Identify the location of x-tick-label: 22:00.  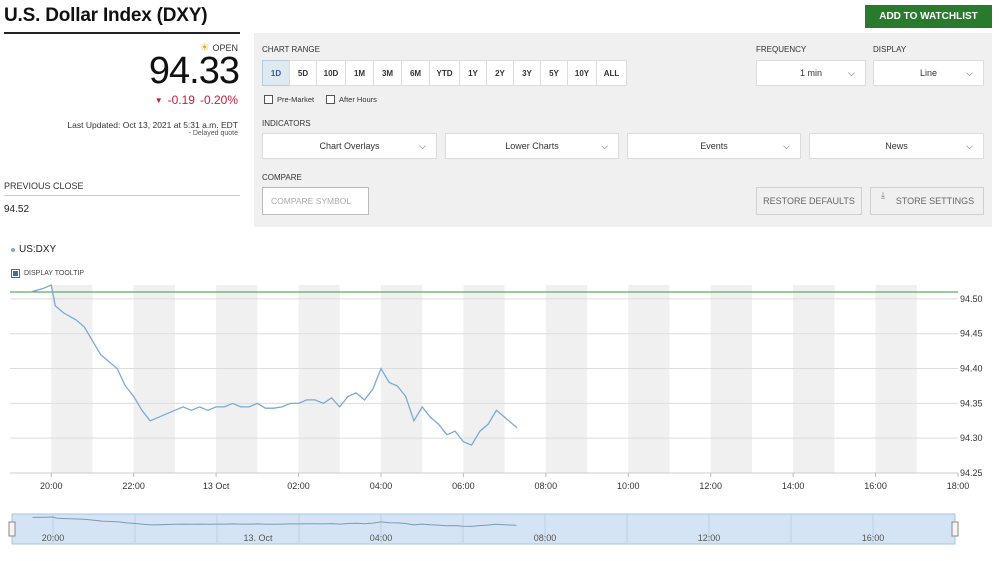
(133, 486).